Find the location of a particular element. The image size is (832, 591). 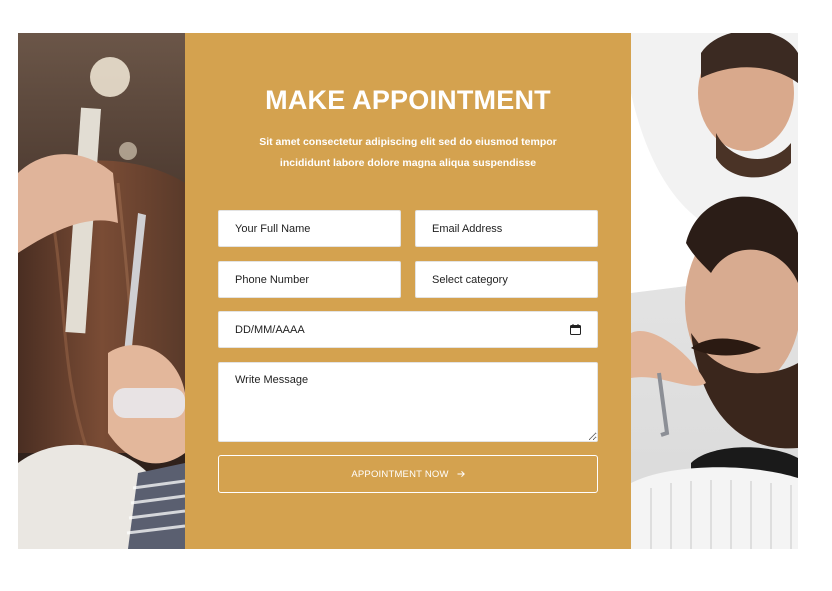

category-select: Select category is located at coordinates (506, 279).